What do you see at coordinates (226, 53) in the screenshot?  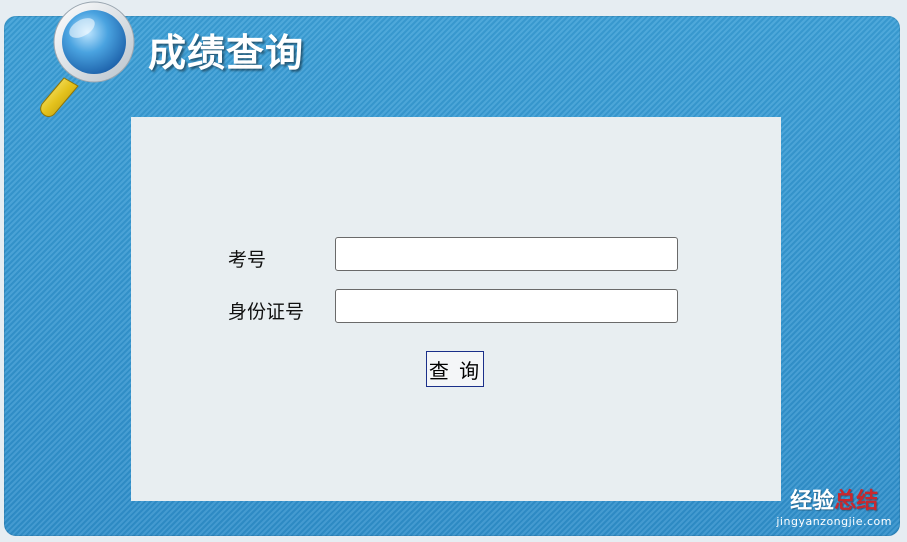 I see `page-title: 成绩查询` at bounding box center [226, 53].